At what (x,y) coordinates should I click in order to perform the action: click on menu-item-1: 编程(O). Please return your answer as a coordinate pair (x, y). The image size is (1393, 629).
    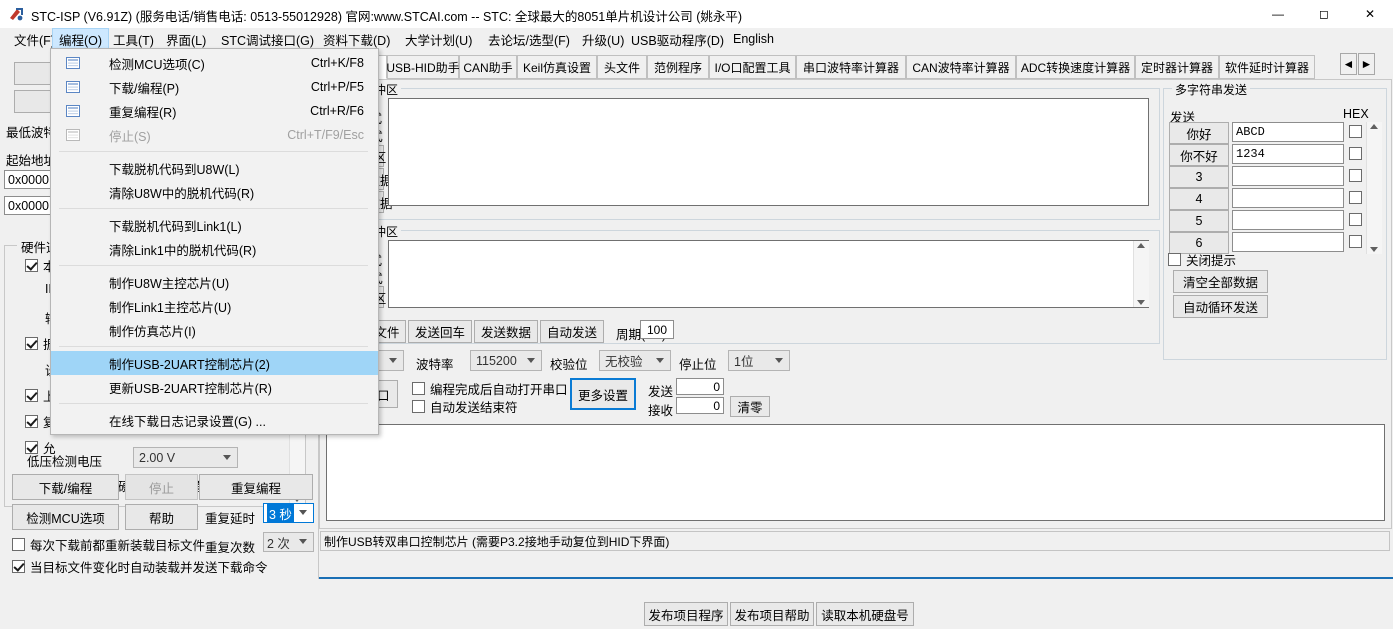
    Looking at the image, I should click on (81, 39).